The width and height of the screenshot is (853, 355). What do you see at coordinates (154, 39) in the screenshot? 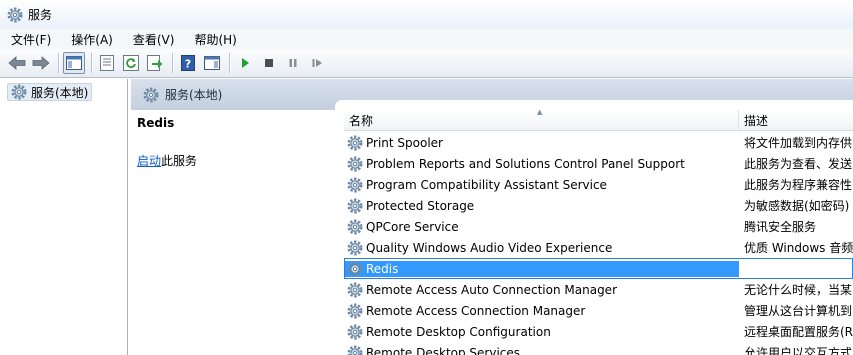
I see `menu-view: 查看(V)` at bounding box center [154, 39].